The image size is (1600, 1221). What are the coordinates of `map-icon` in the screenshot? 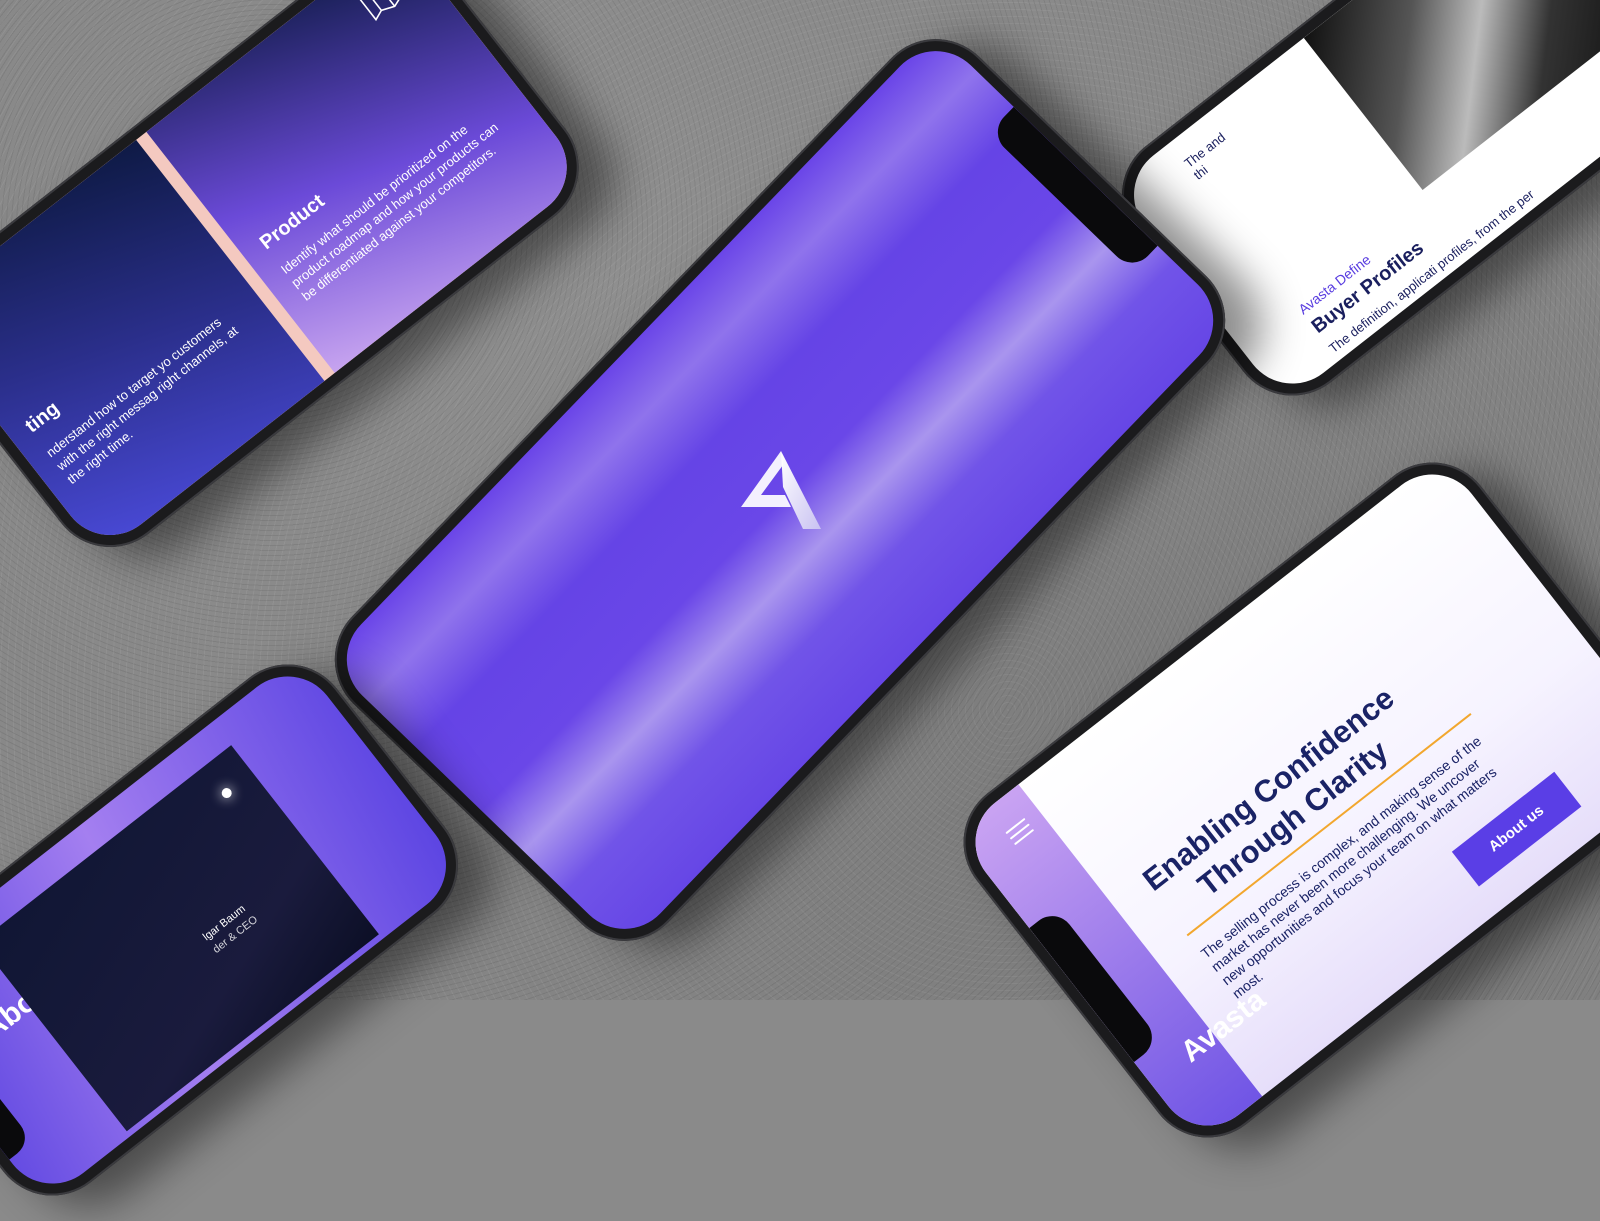 It's located at (380, 11).